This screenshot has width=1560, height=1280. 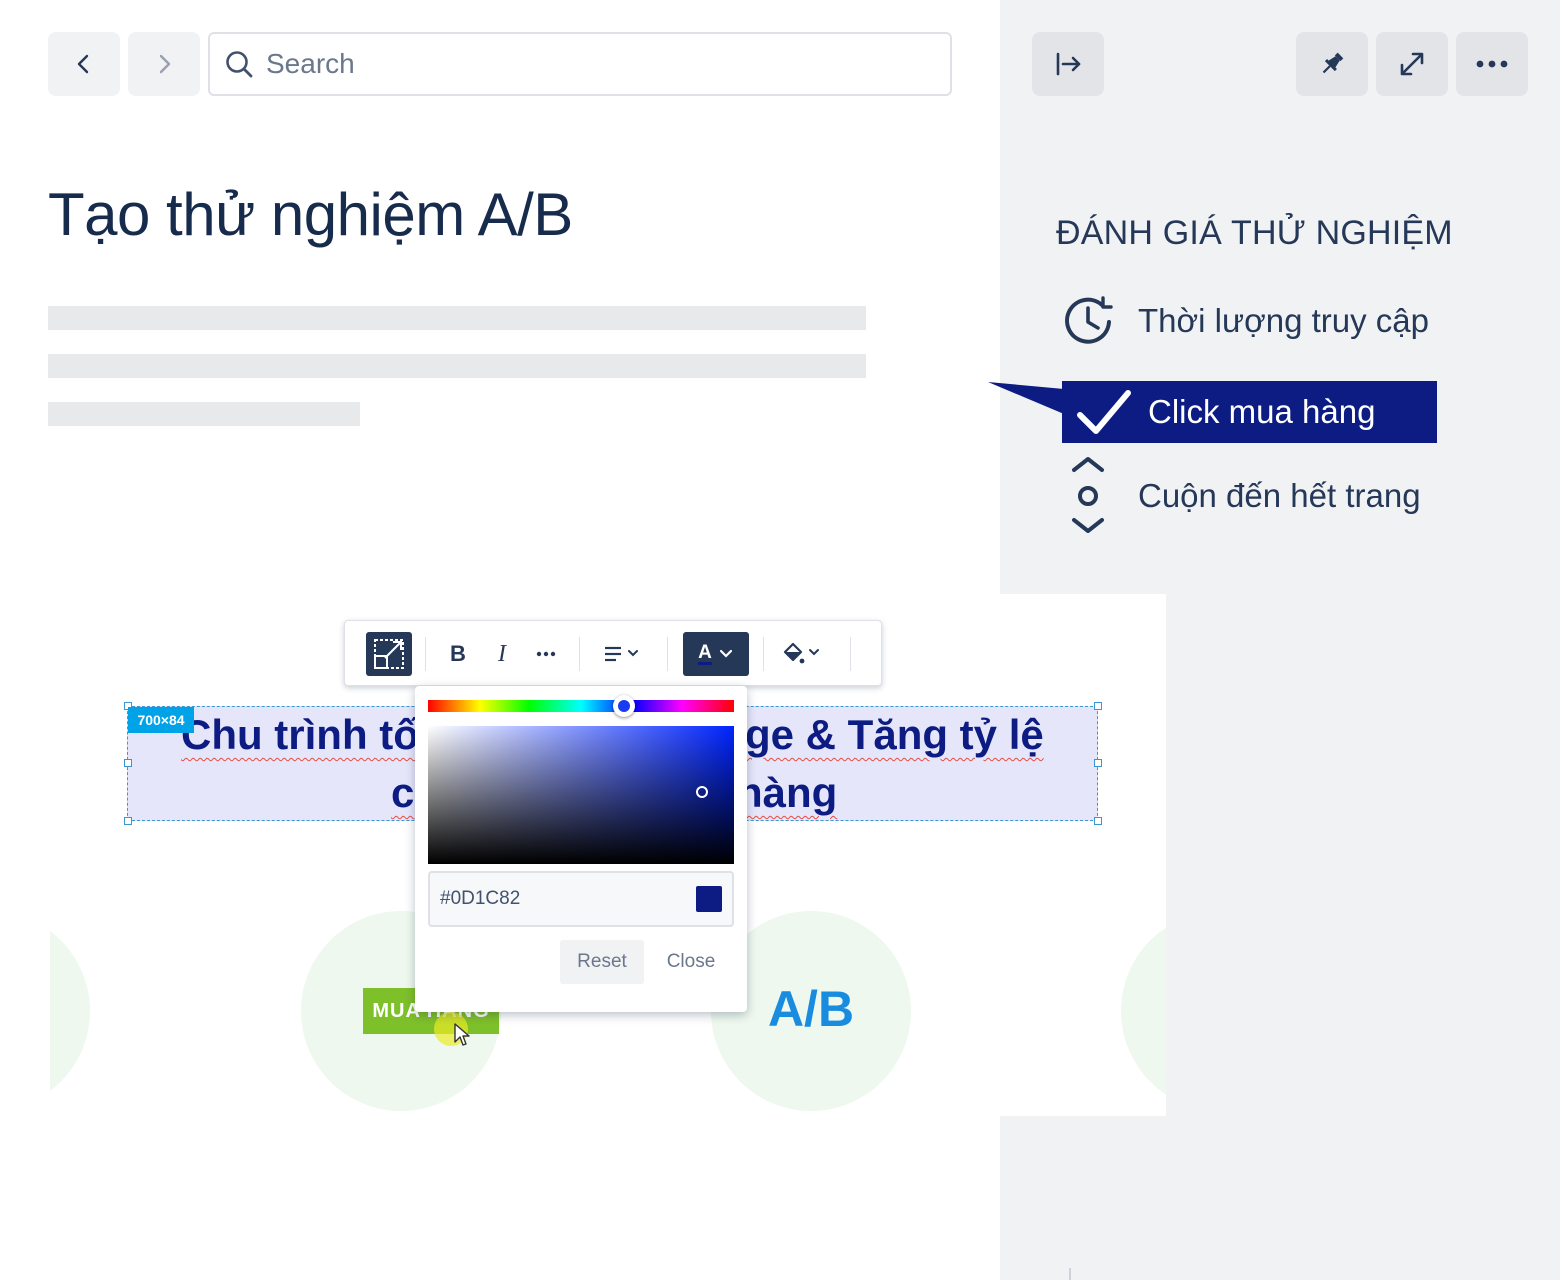 I want to click on pin-icon, so click(x=1333, y=63).